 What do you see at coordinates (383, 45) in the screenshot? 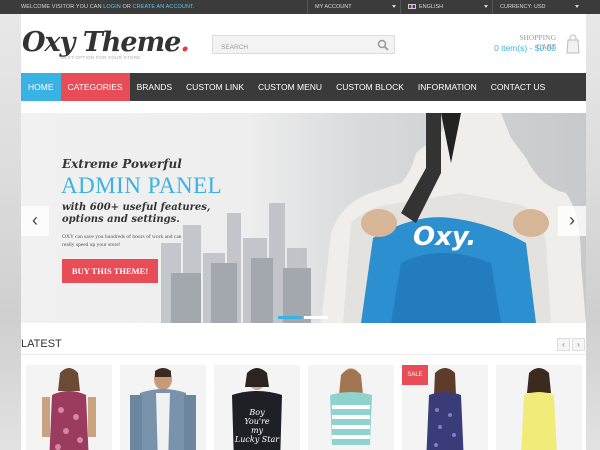
I see `search-icon` at bounding box center [383, 45].